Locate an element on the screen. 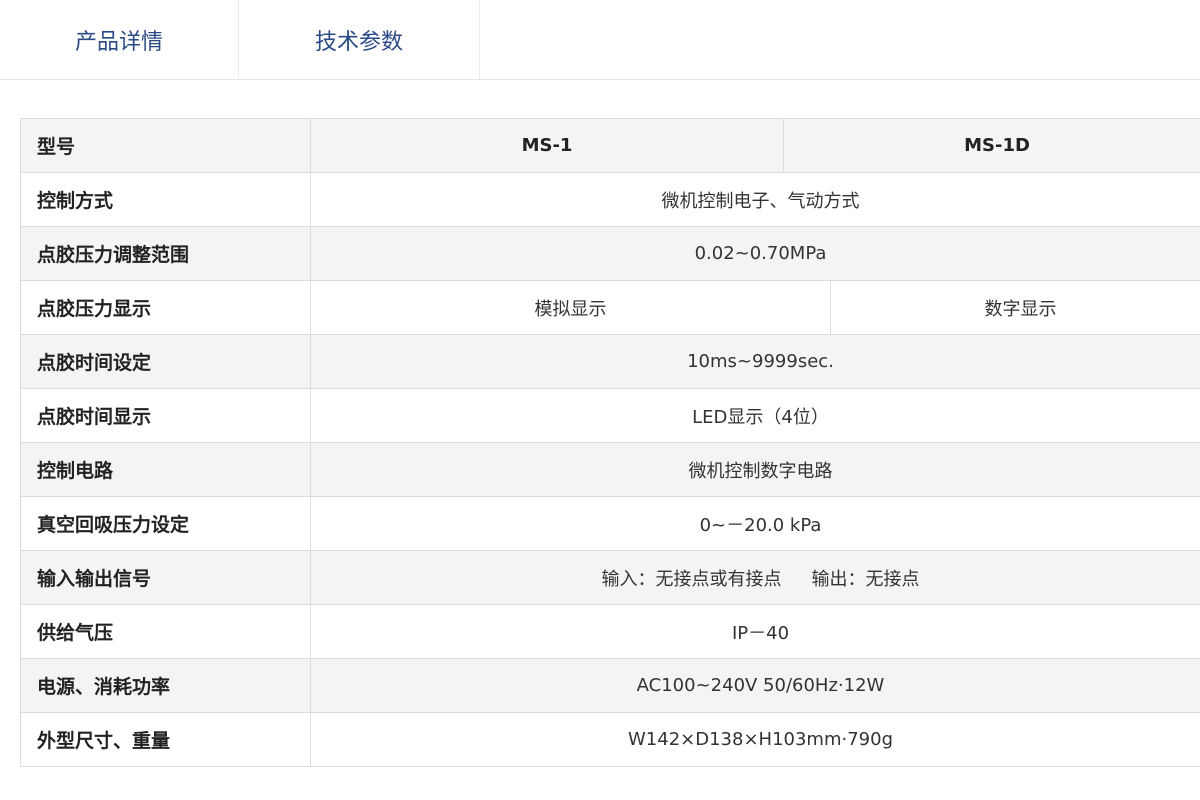 The image size is (1200, 800). row-value-ms-1d: 数字显示 is located at coordinates (1015, 307).